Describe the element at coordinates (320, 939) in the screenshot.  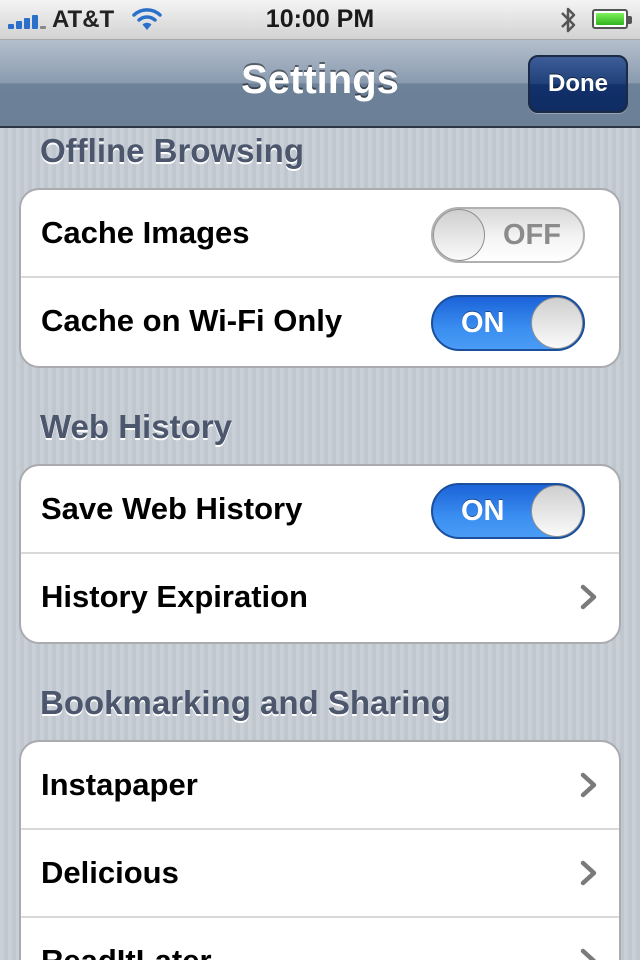
I see `readitlater-row: ReadItLater` at that location.